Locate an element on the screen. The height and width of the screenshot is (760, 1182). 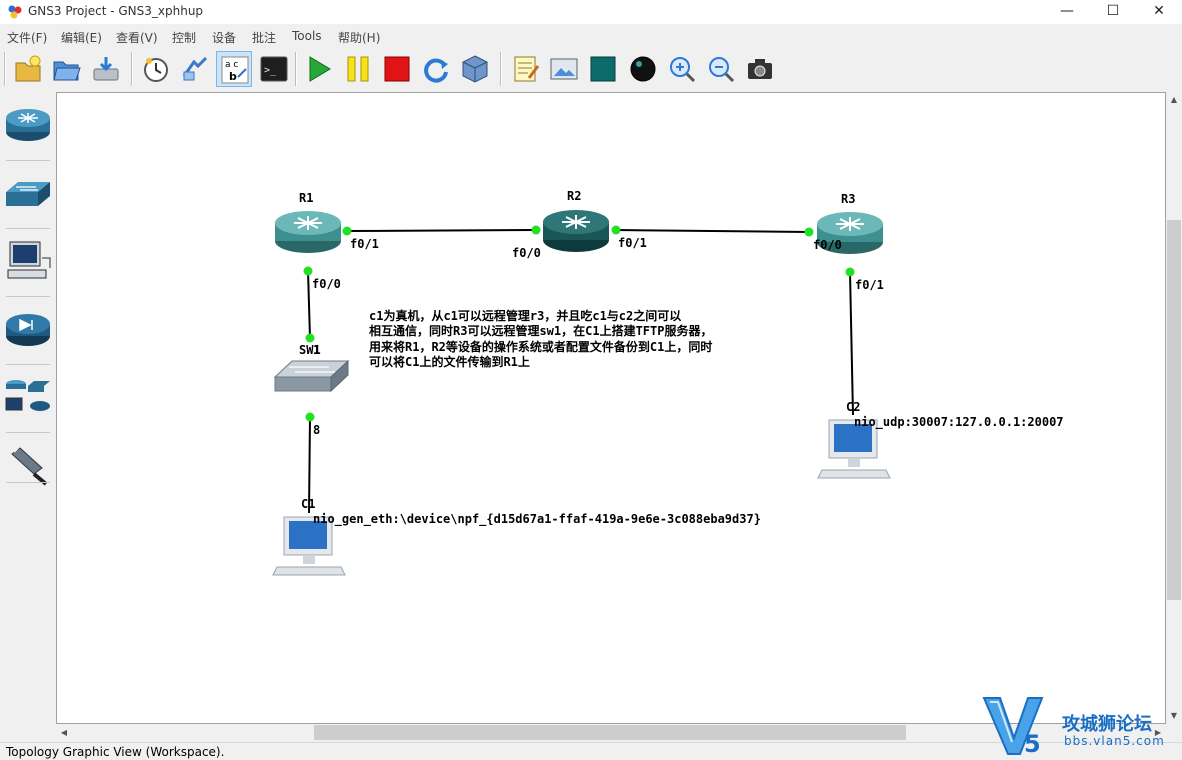
draw-rectangle-icon is located at coordinates (603, 69).